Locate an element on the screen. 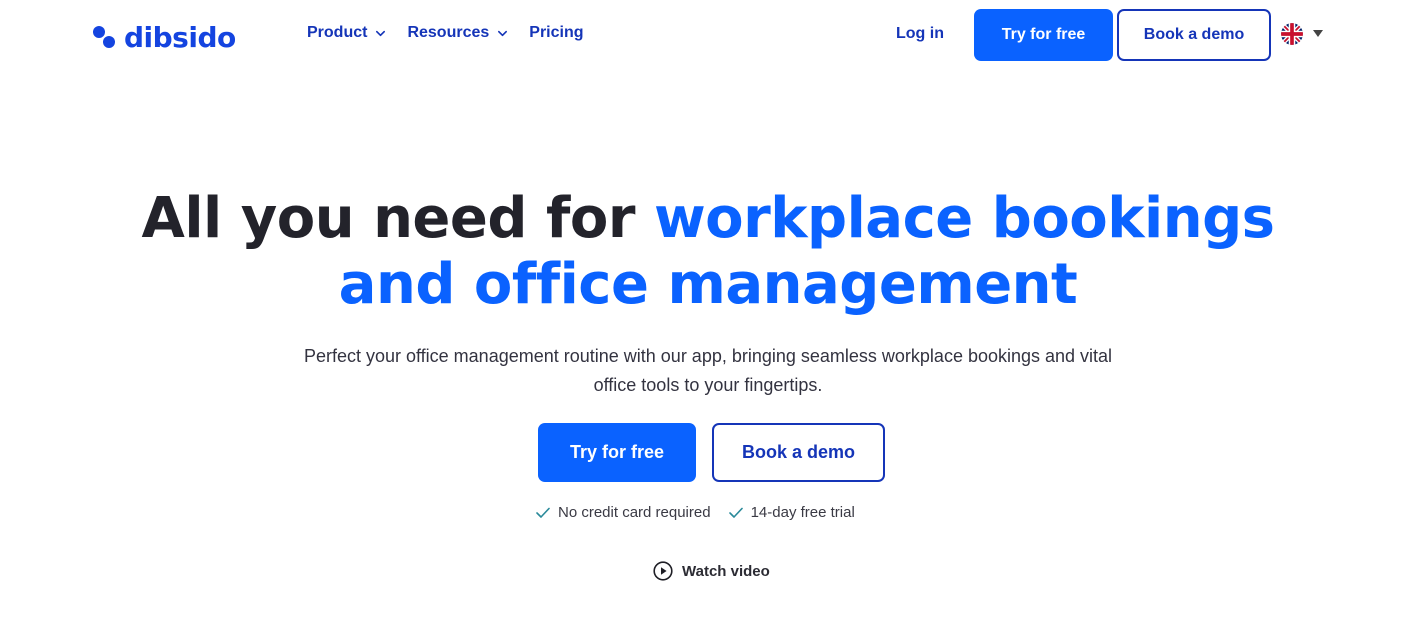  header-book-demo-button: Book a demo is located at coordinates (1194, 35).